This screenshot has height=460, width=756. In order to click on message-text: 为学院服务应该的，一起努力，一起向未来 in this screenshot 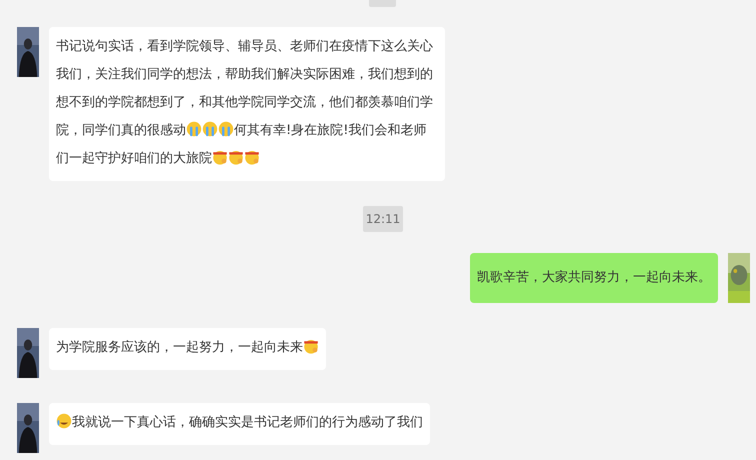, I will do `click(187, 348)`.